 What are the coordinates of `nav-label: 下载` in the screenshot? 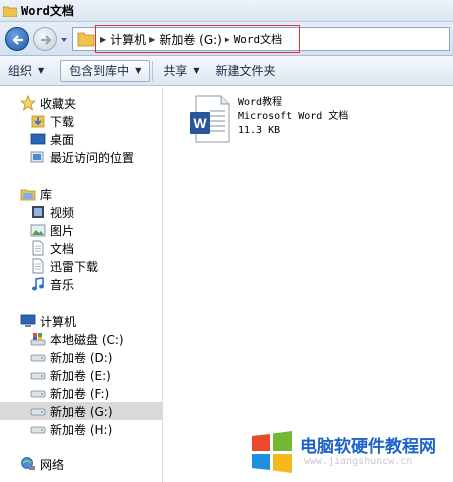 It's located at (62, 121).